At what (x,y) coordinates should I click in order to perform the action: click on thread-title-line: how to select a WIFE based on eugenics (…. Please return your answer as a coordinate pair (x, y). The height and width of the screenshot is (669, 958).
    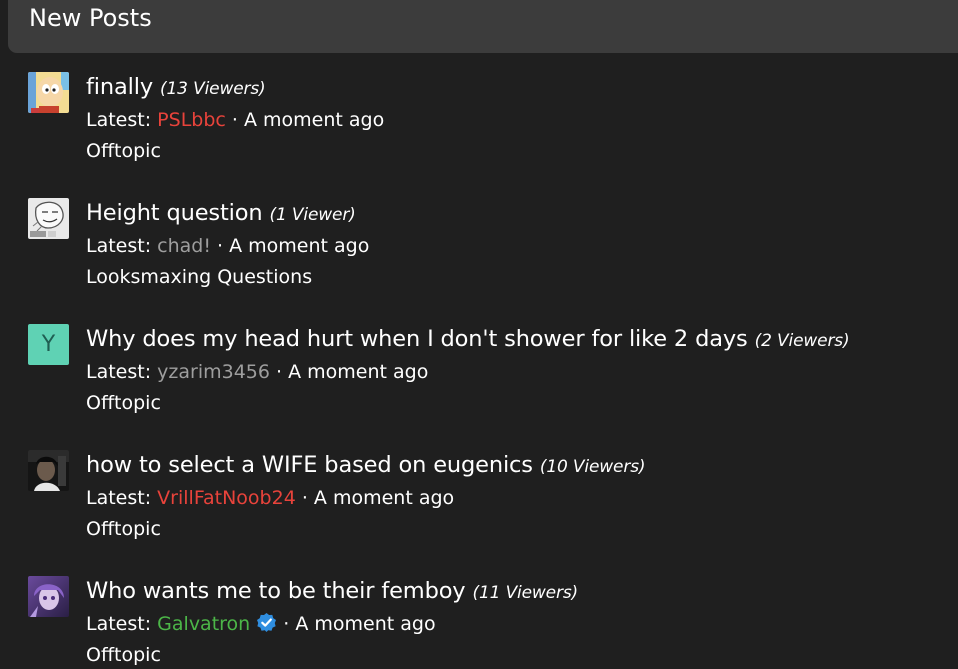
    Looking at the image, I should click on (366, 466).